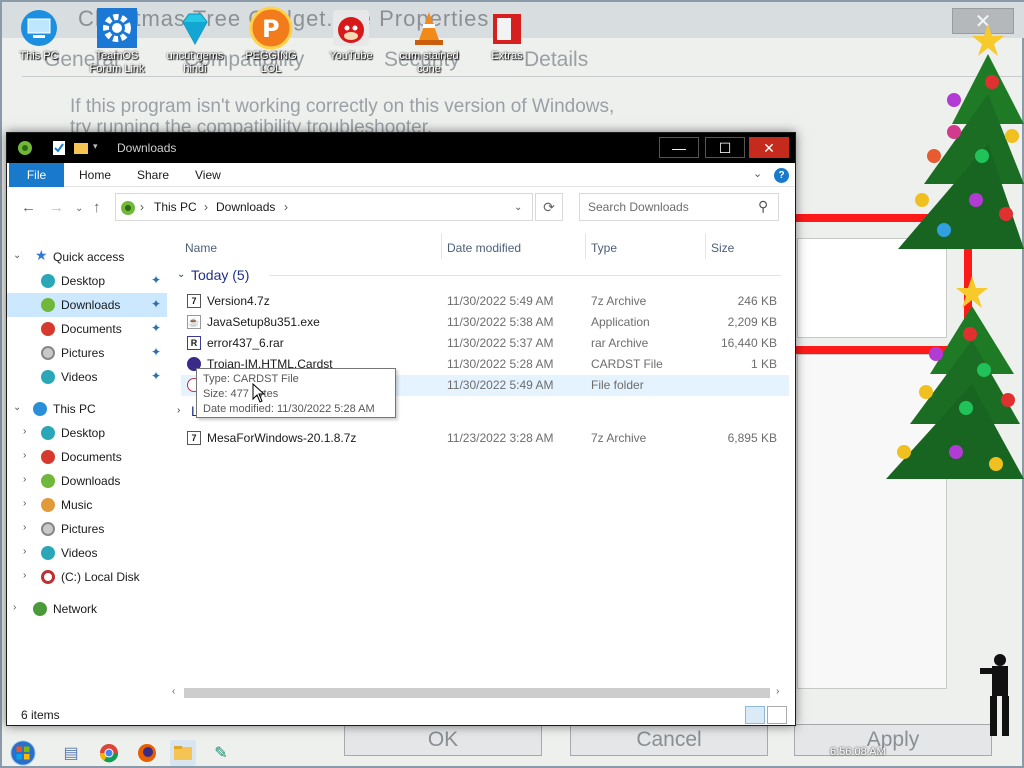  I want to click on nav-this-pc: ⌄ This PC, so click(87, 409).